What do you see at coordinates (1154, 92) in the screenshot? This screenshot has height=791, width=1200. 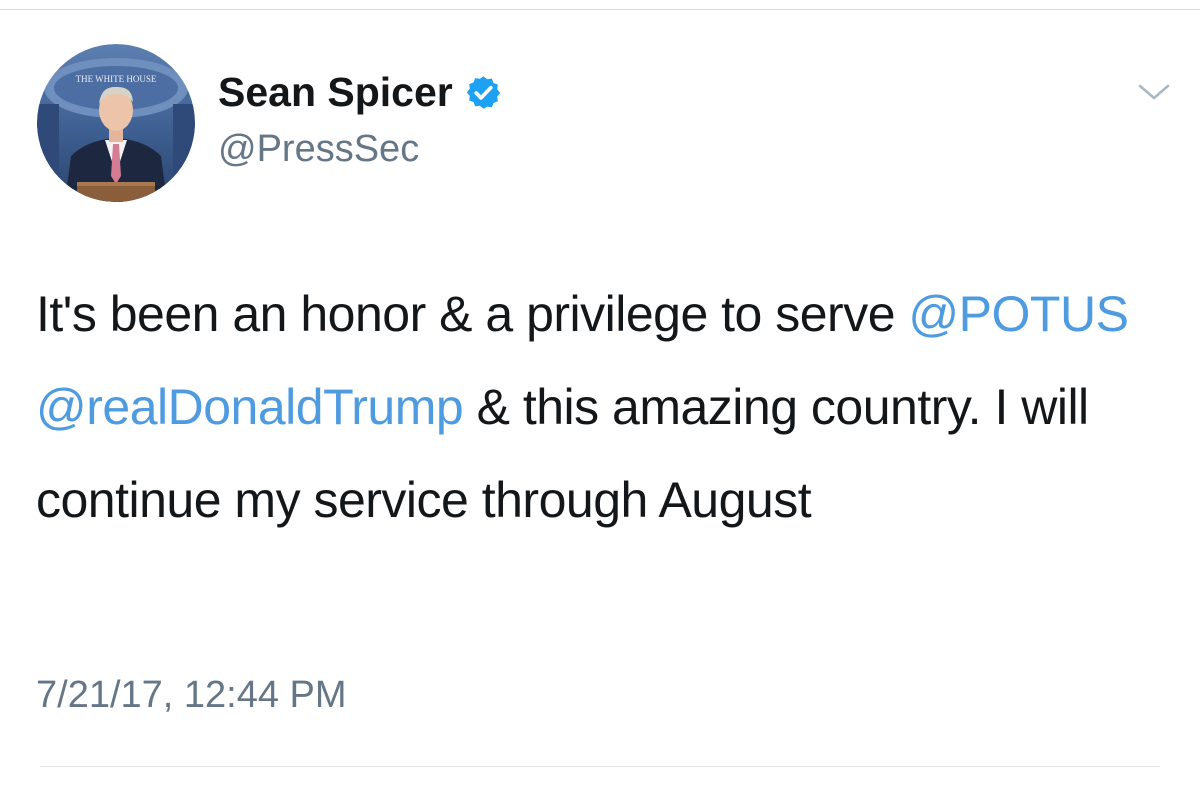 I see `chevron-down-icon` at bounding box center [1154, 92].